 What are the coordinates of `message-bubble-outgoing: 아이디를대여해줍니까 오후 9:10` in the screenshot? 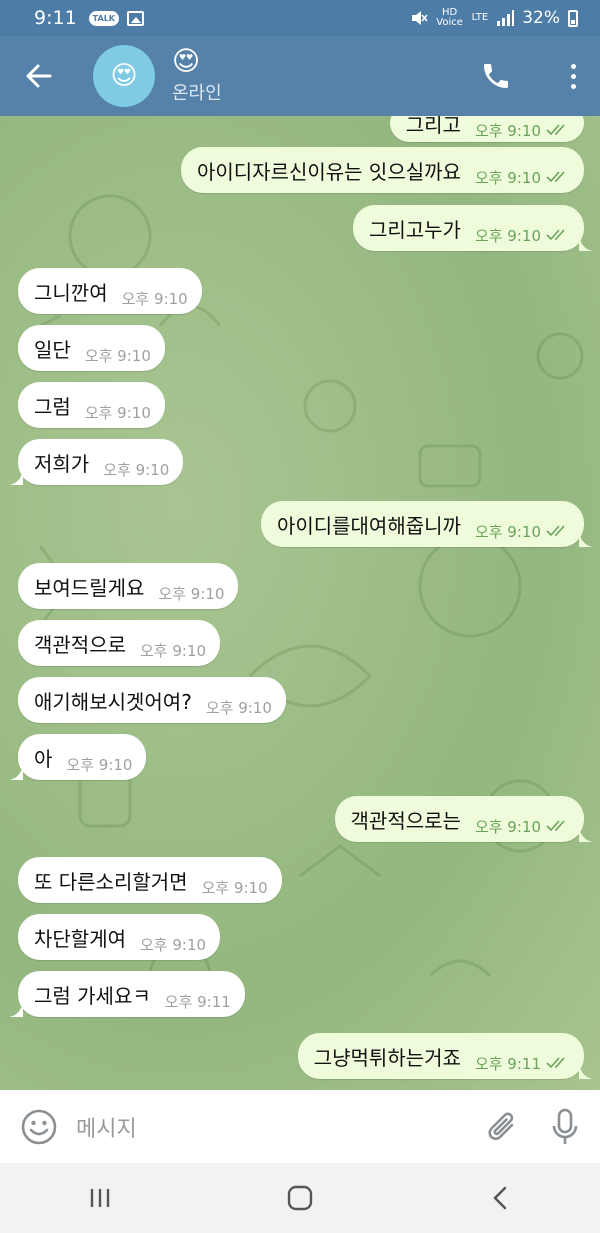 It's located at (426, 524).